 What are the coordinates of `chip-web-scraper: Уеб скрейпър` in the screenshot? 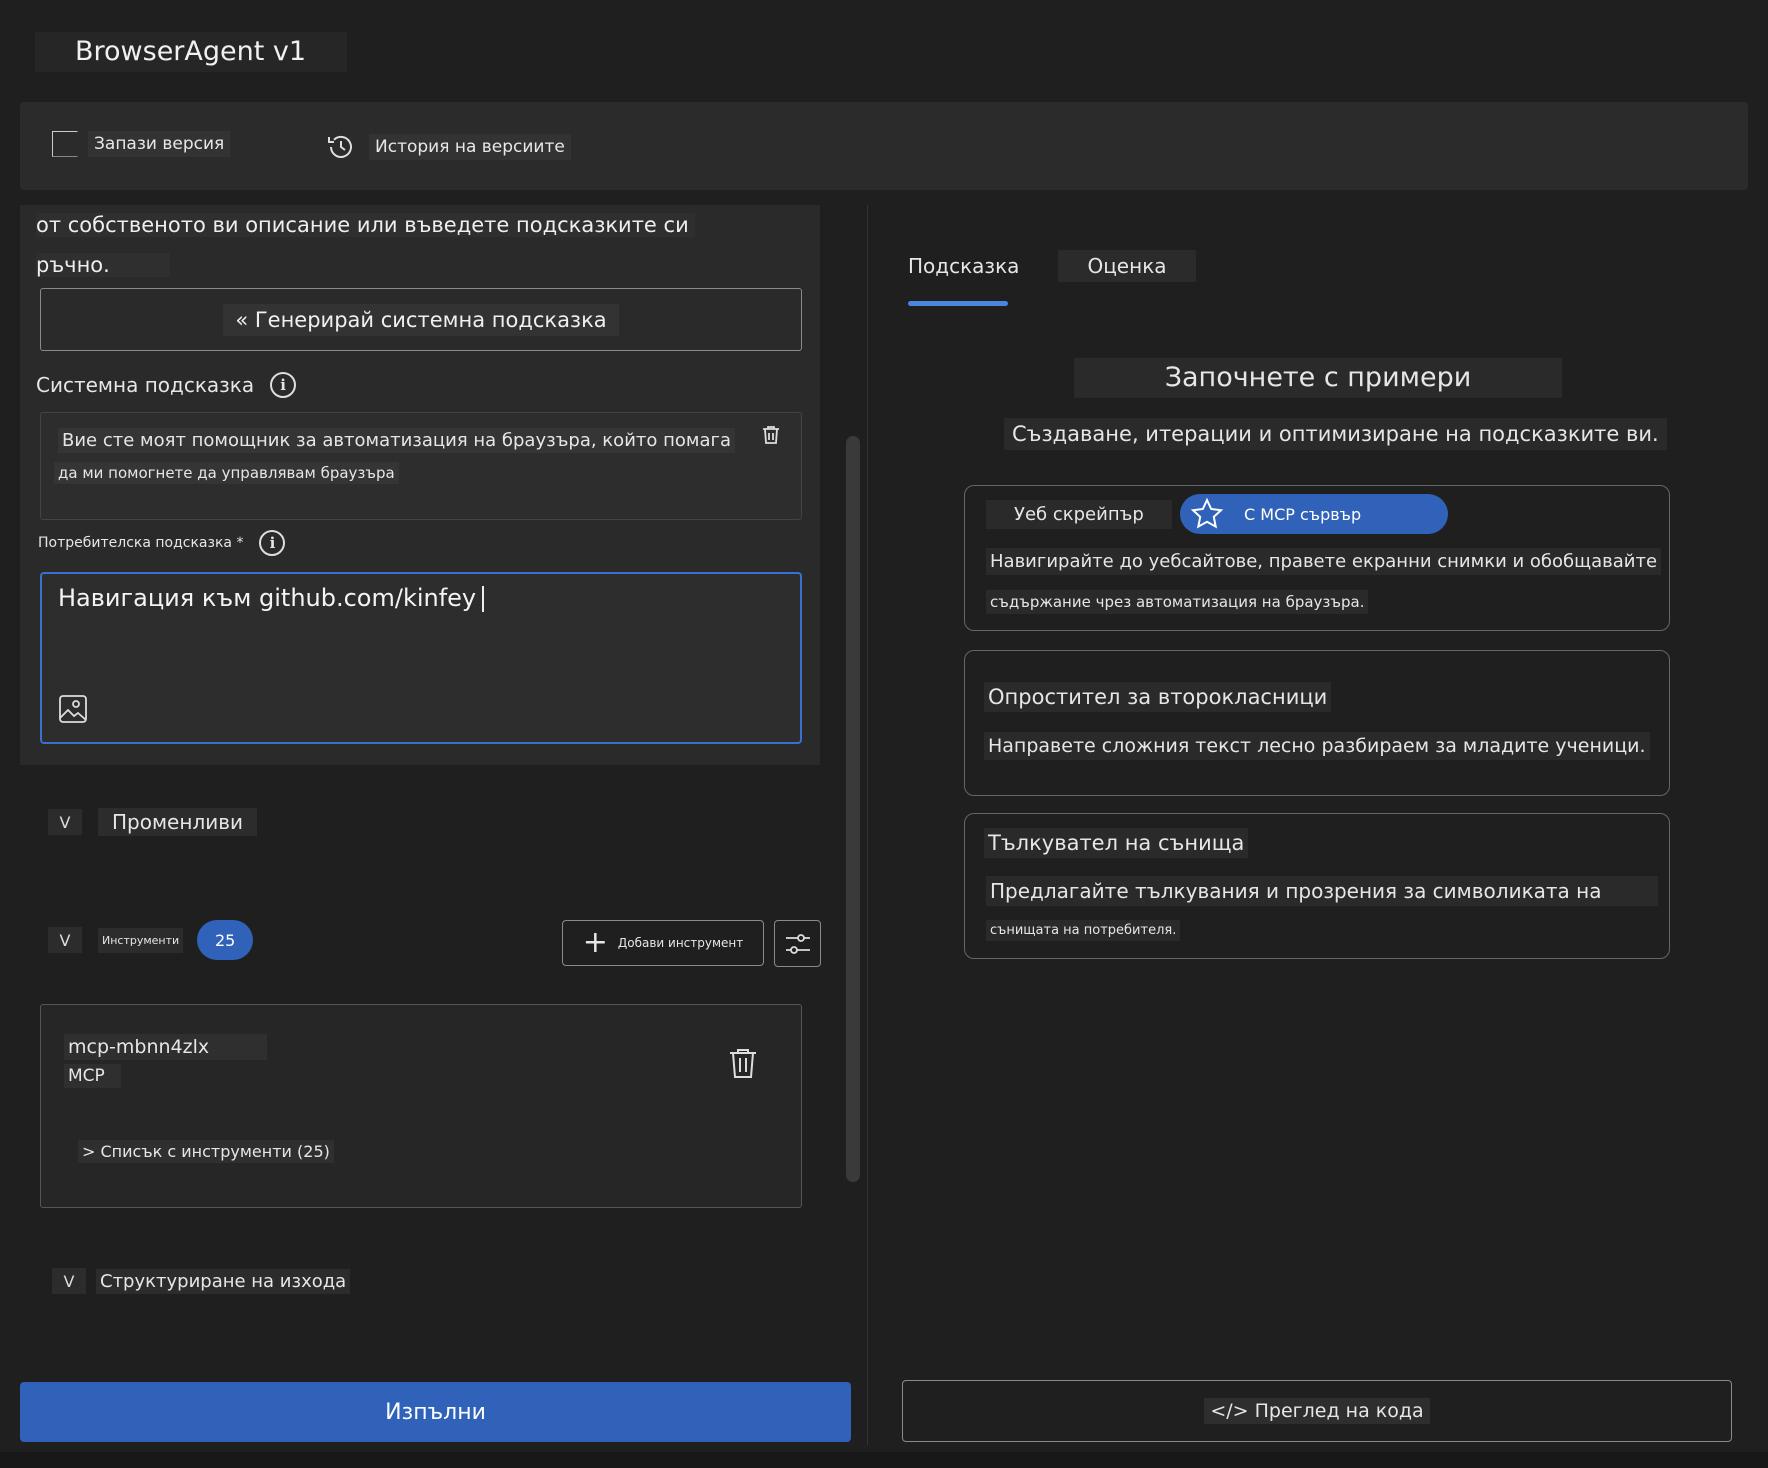 It's located at (1079, 514).